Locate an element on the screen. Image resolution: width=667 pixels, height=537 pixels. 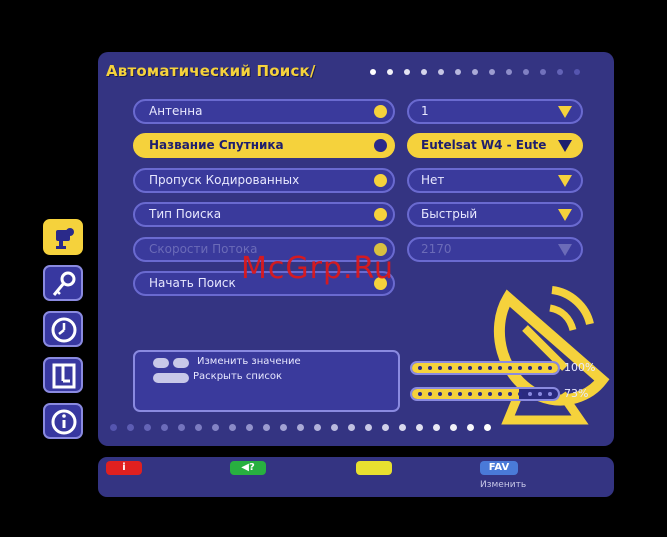
help-box: Изменить значение Раскрыть список is located at coordinates (266, 381).